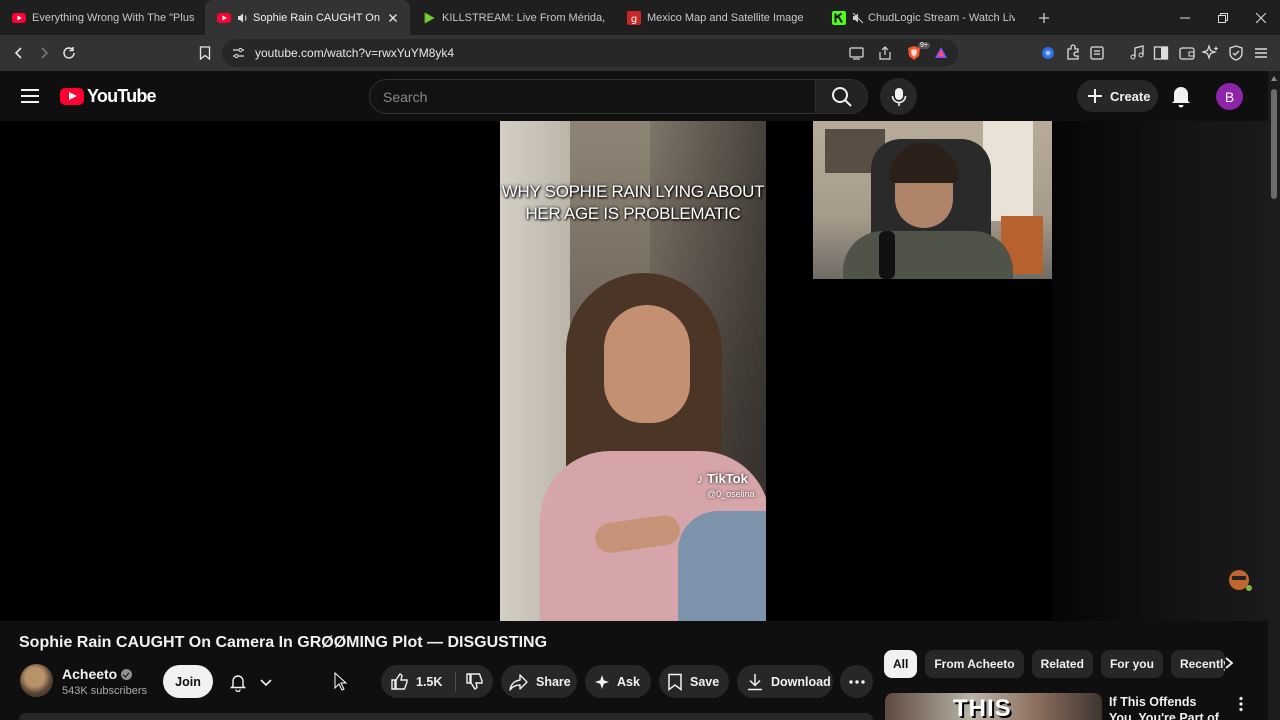 The width and height of the screenshot is (1280, 720). I want to click on cast-icon, so click(856, 53).